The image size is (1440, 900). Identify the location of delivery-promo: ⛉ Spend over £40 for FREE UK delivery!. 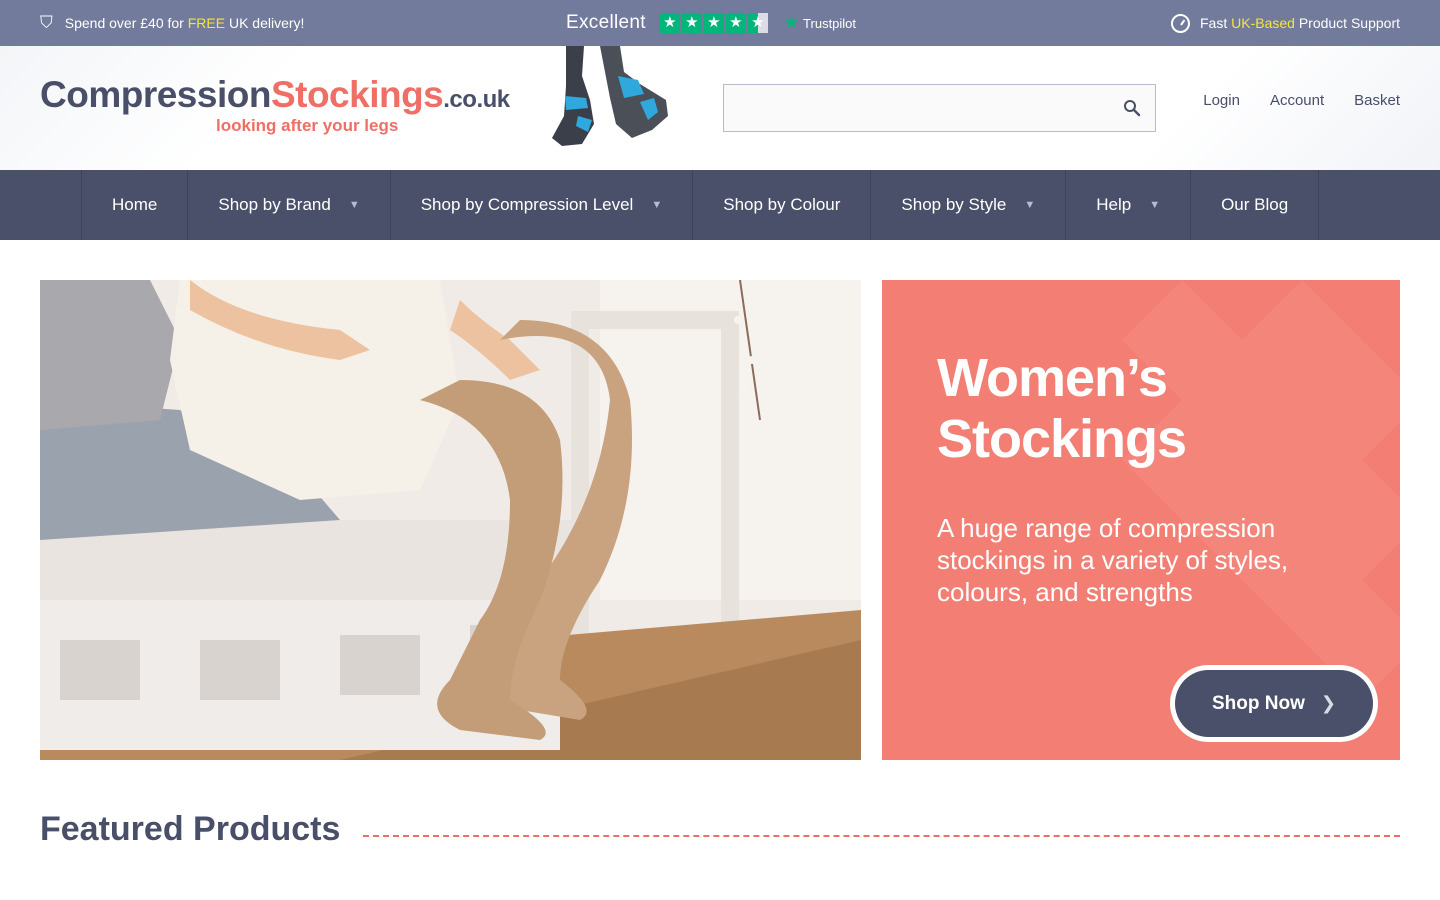
(172, 23).